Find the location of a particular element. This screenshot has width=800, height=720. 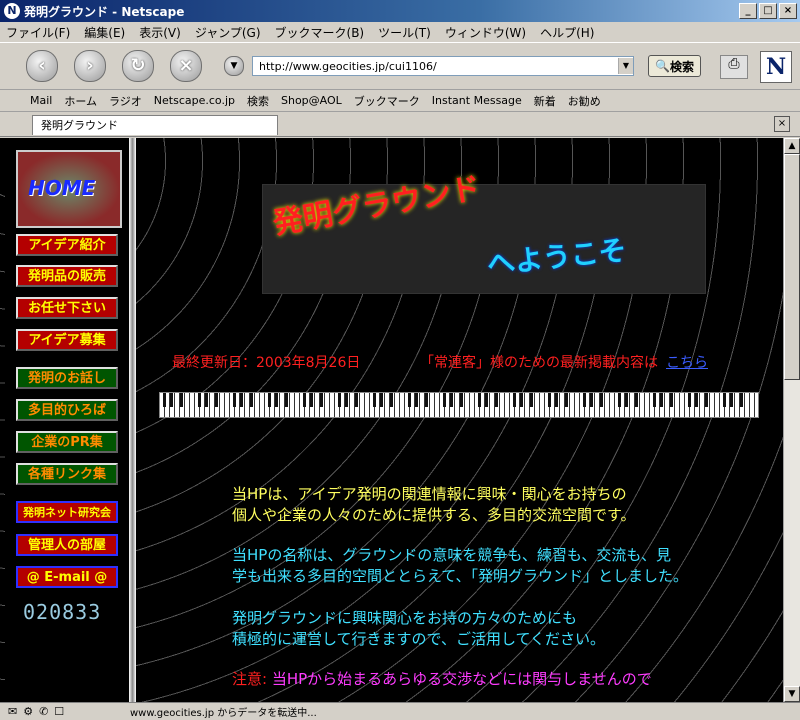

notice-line-1: 当HPから始まるあらゆる交渉などには関与しませんので is located at coordinates (461, 679).